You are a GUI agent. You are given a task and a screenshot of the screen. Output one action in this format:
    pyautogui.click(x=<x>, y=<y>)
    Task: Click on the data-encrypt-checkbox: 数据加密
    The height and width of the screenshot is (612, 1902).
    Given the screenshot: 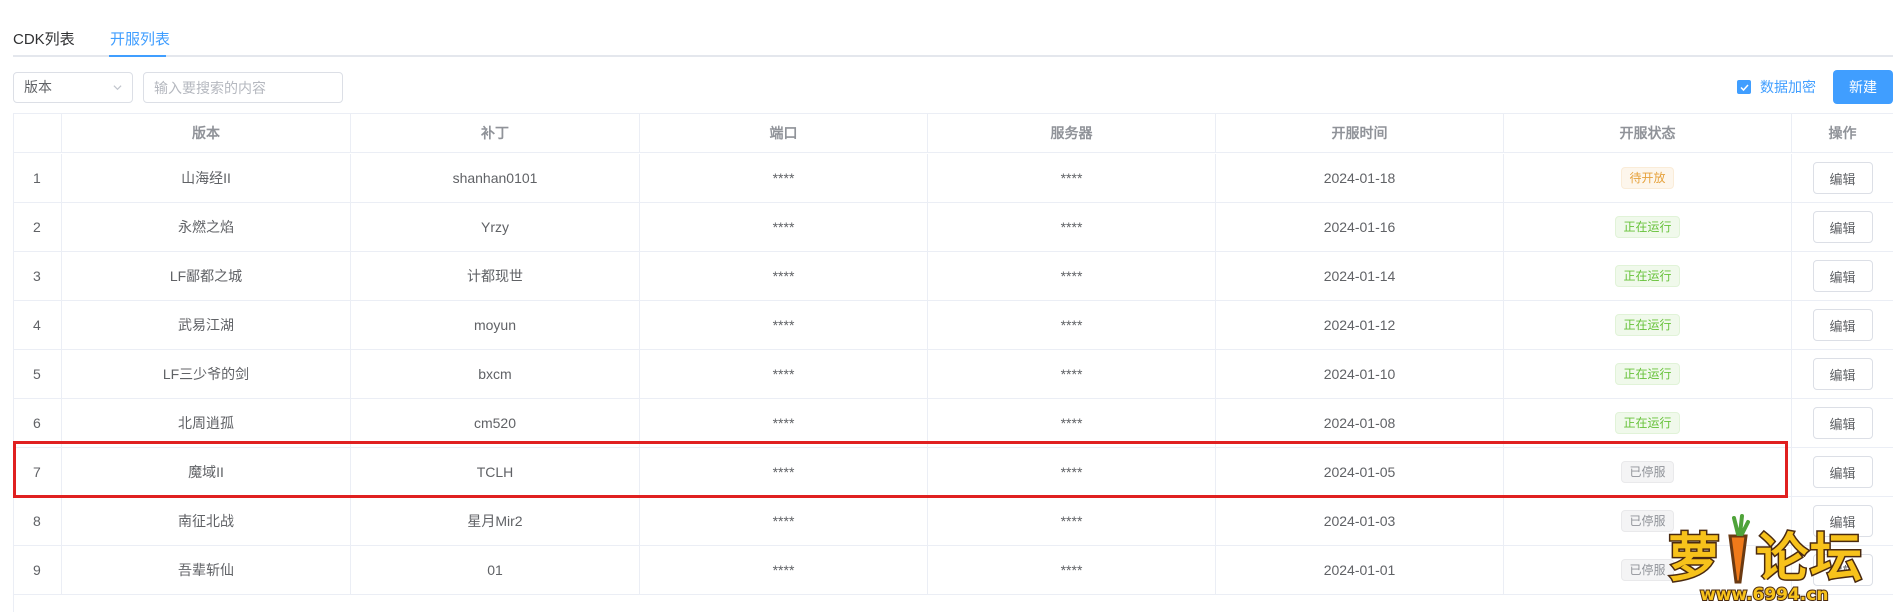 What is the action you would take?
    pyautogui.click(x=1776, y=87)
    